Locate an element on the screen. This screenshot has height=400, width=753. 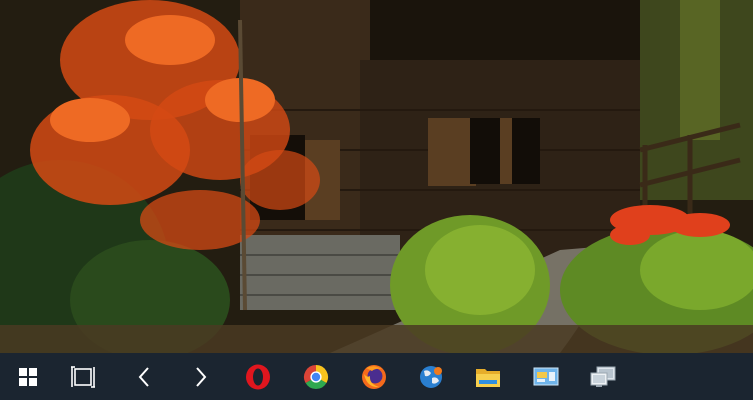
chevron-right-icon is located at coordinates (201, 376).